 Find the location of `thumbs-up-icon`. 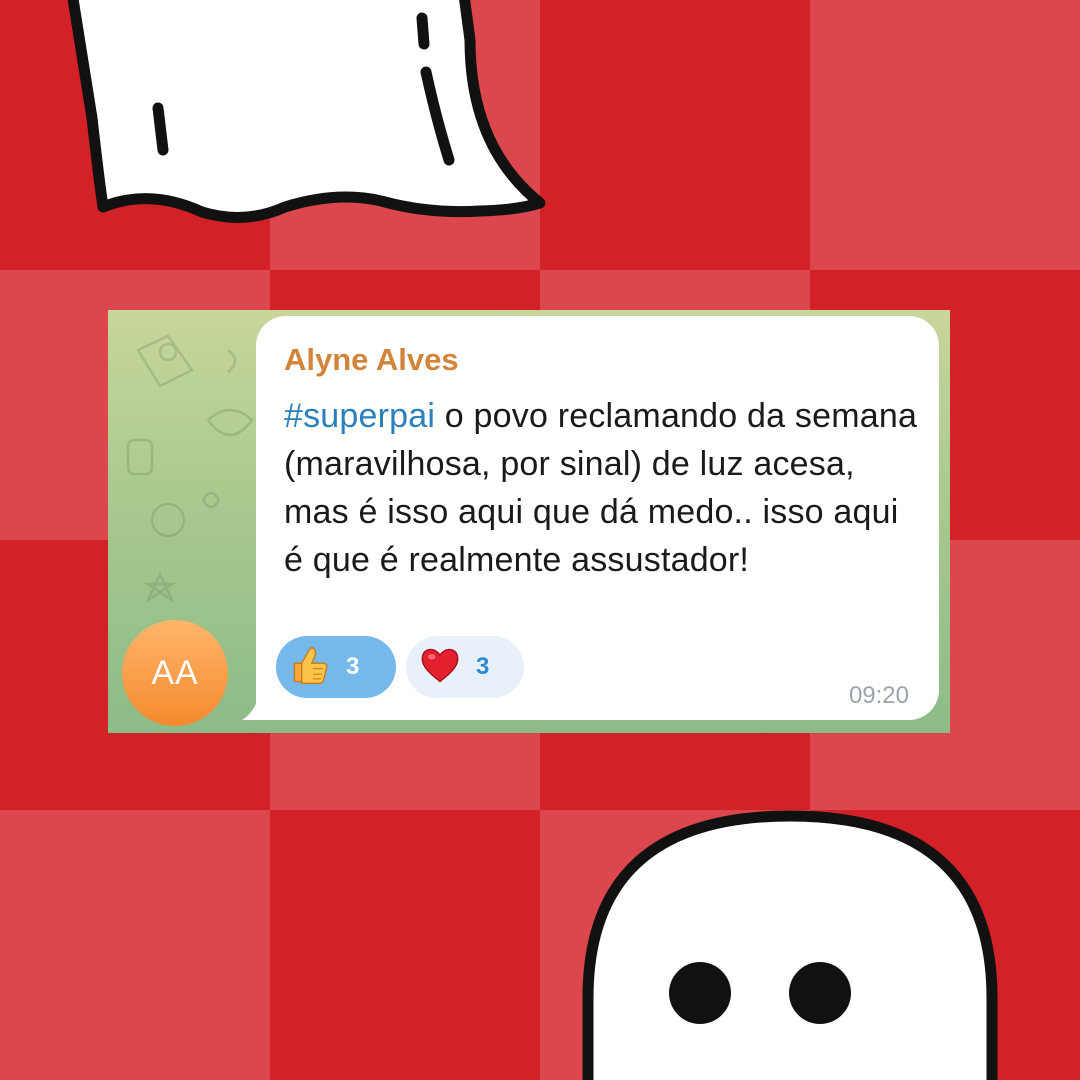

thumbs-up-icon is located at coordinates (310, 667).